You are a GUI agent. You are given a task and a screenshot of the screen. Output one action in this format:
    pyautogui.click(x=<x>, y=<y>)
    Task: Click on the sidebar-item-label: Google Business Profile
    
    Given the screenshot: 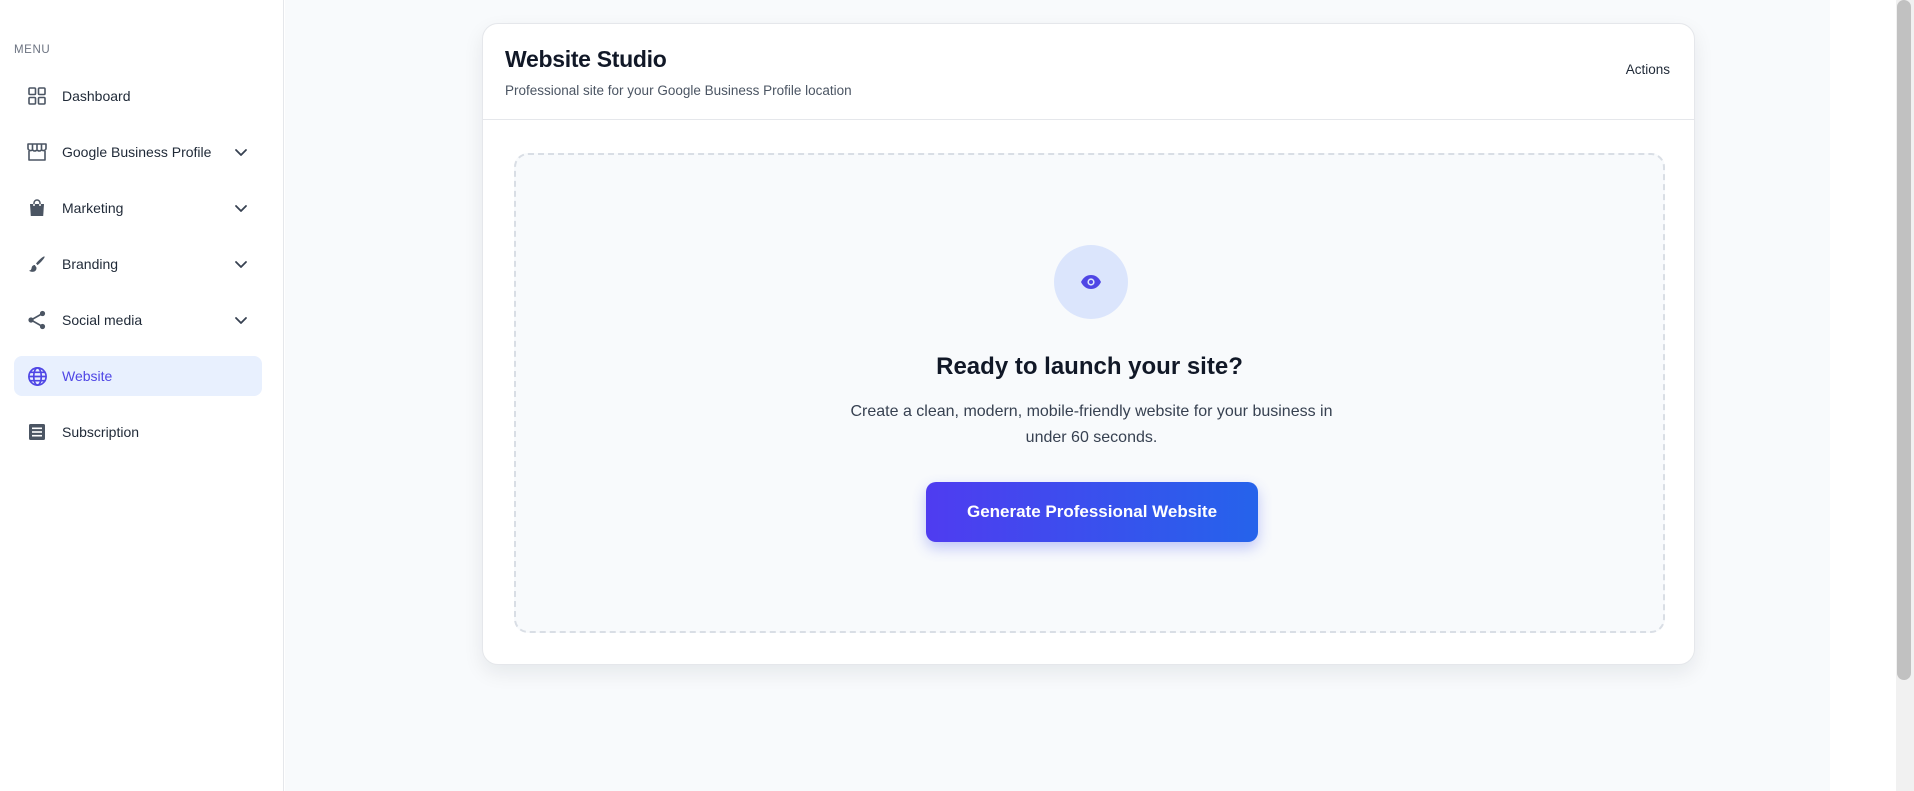 What is the action you would take?
    pyautogui.click(x=137, y=152)
    